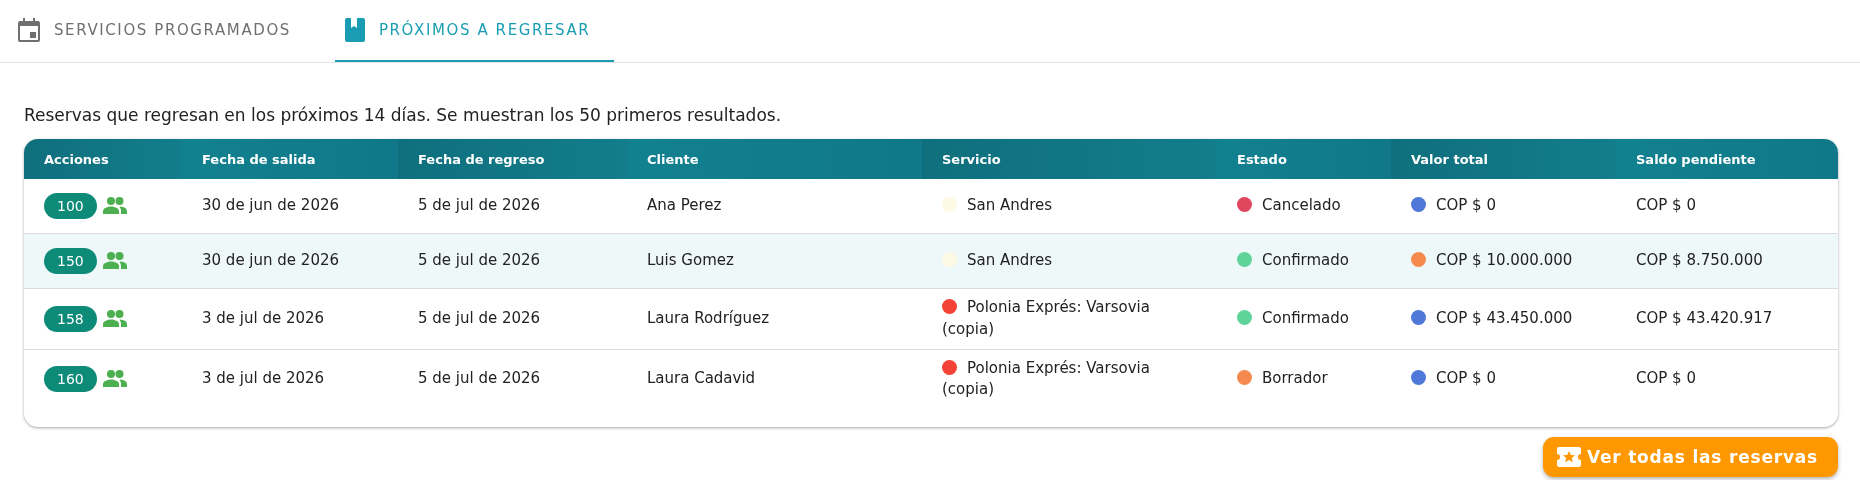 The width and height of the screenshot is (1860, 480). What do you see at coordinates (931, 318) in the screenshot?
I see `table-row: 158 3 de jul de 2026 5 de jul de 2026 Laura Rodríguez Polonia Exprés: Varsovia (copia) Confirmado COP $ 43.450.000 COP $ 43.420.917` at bounding box center [931, 318].